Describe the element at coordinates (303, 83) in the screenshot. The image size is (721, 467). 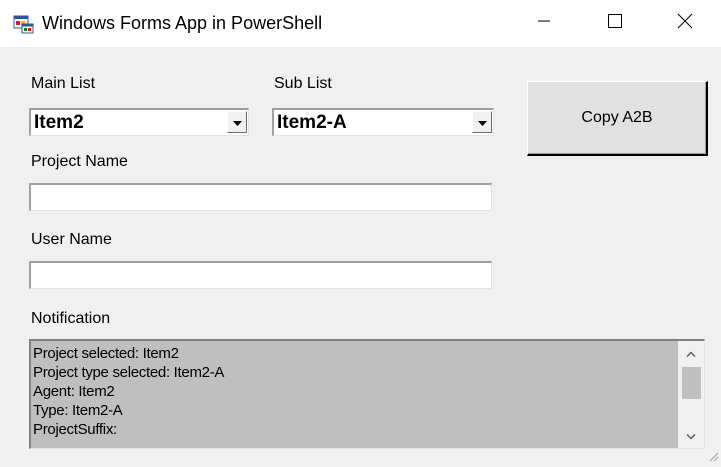
I see `sub-list-label: Sub List` at that location.